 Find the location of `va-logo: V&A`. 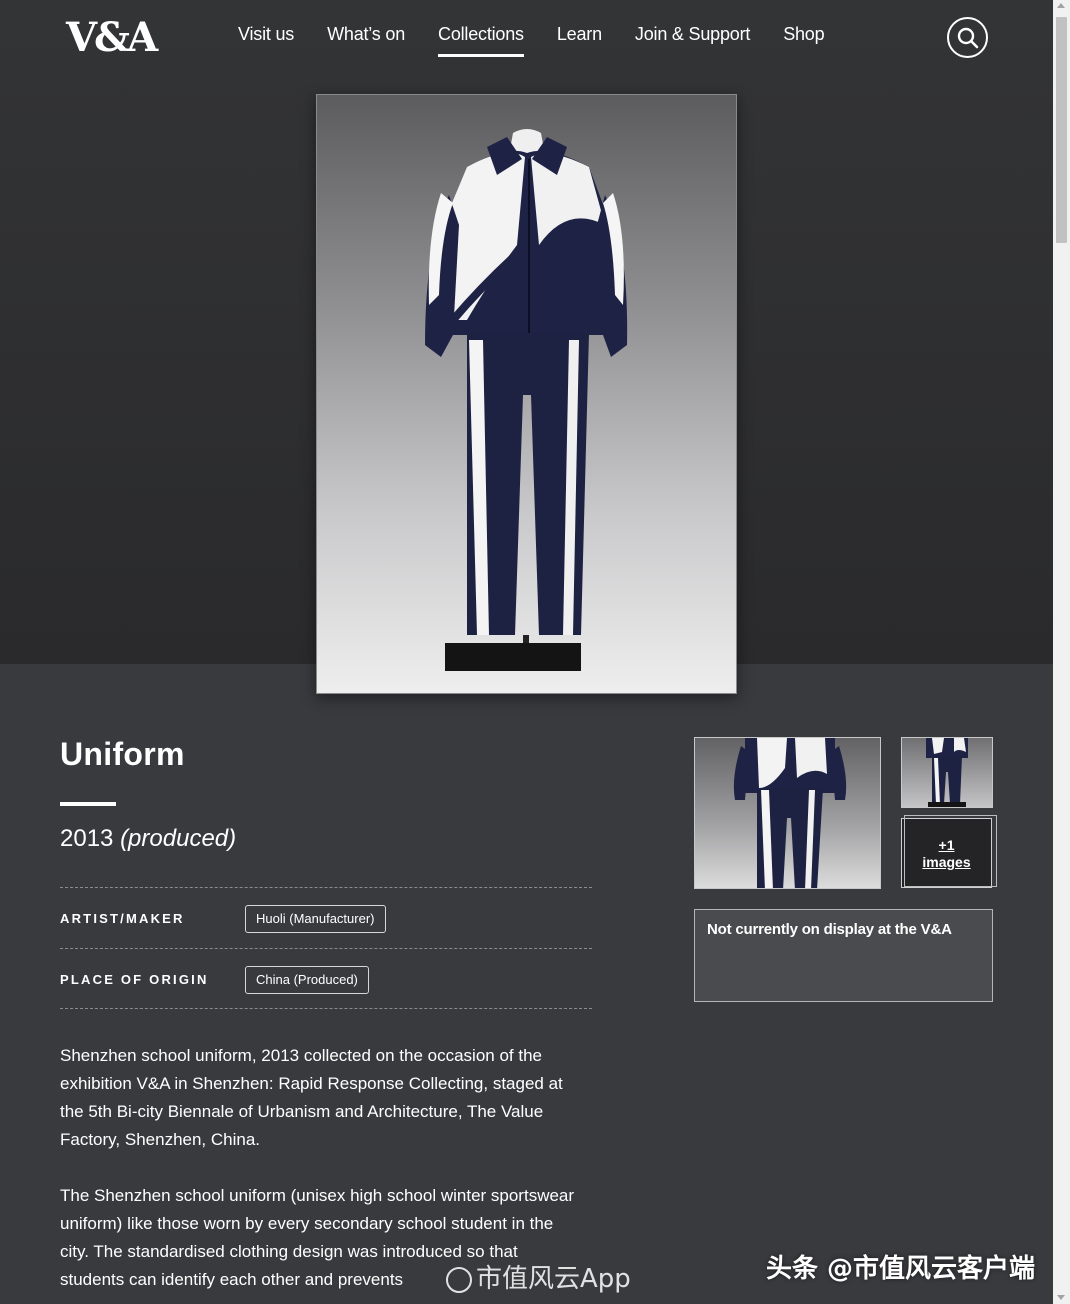

va-logo: V&A is located at coordinates (112, 38).